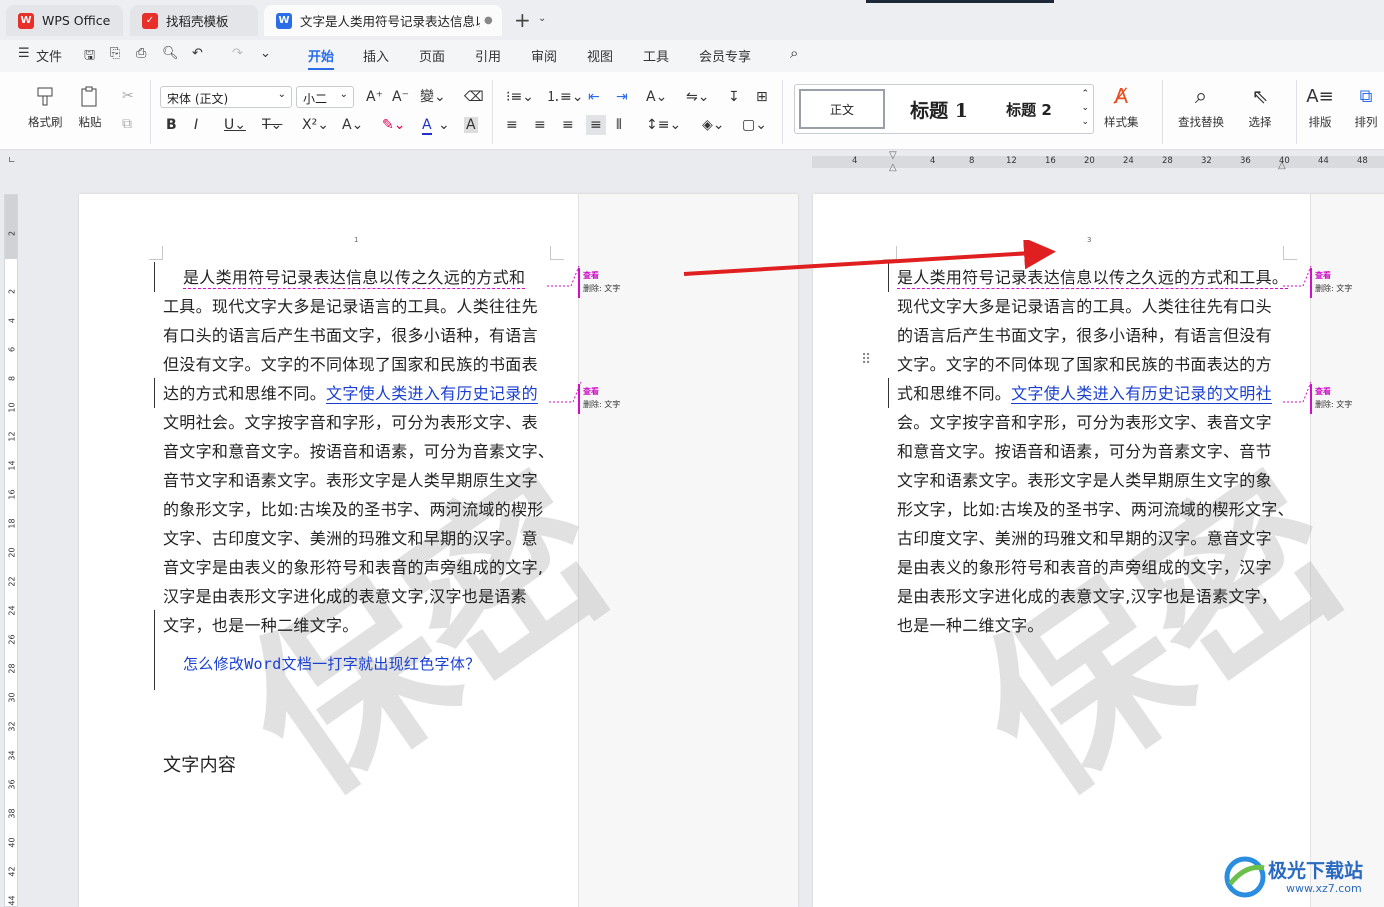 This screenshot has width=1384, height=907. Describe the element at coordinates (866, 360) in the screenshot. I see `drag-handle-icon: ⠿` at that location.